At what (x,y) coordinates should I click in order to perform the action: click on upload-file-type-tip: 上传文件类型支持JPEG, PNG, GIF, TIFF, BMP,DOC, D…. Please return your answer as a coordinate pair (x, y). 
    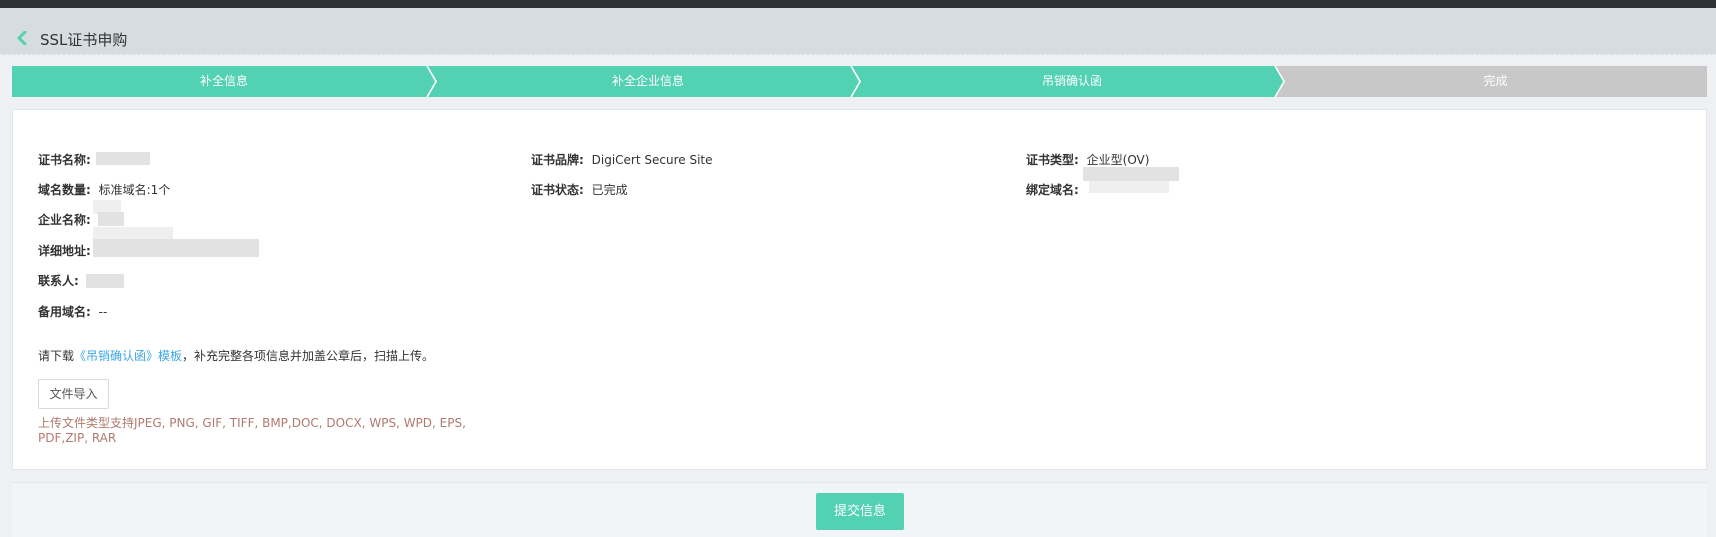
    Looking at the image, I should click on (252, 430).